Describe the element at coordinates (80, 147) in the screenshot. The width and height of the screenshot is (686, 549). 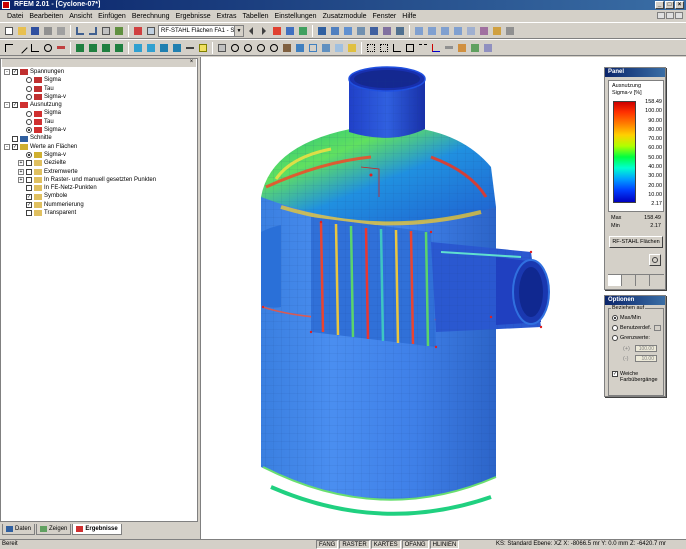
I see `tree-item: - ✓ Werte an Flächen` at that location.